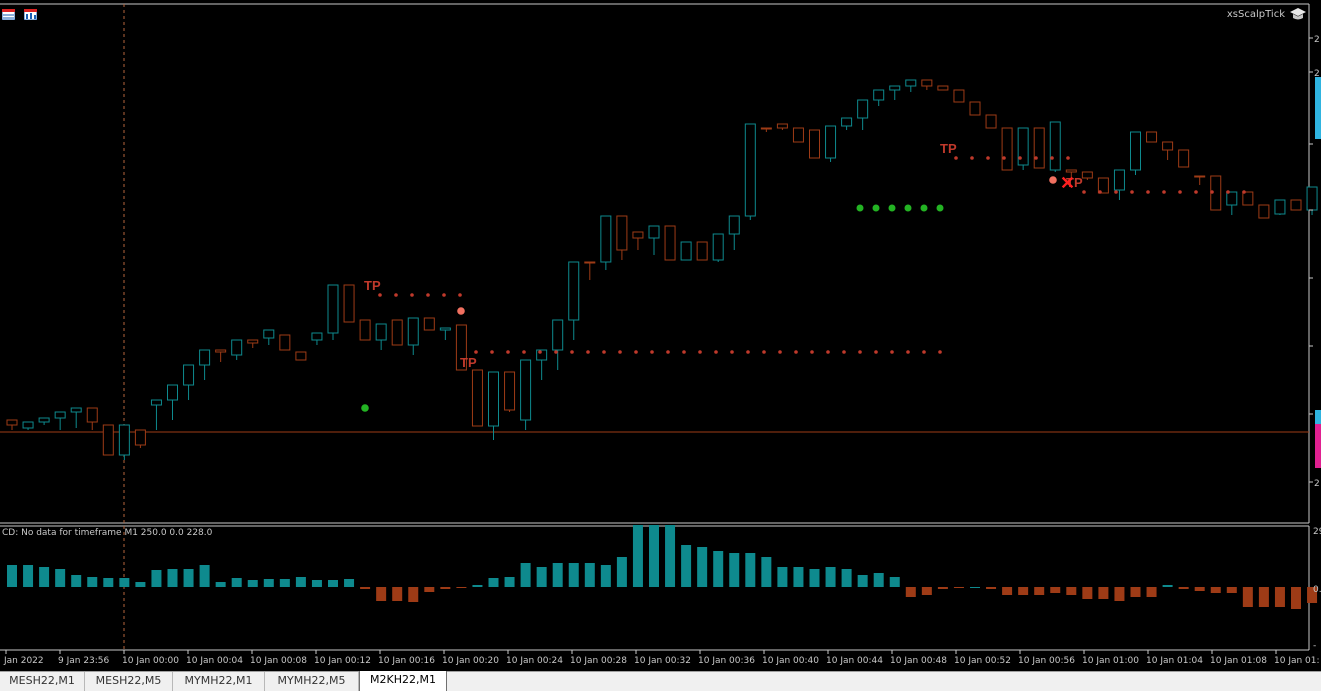  What do you see at coordinates (1298, 14) in the screenshot?
I see `graduation-cap-icon` at bounding box center [1298, 14].